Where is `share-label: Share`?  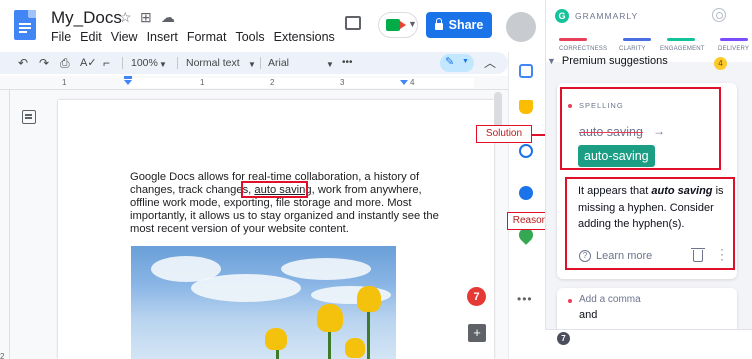 share-label: Share is located at coordinates (466, 25).